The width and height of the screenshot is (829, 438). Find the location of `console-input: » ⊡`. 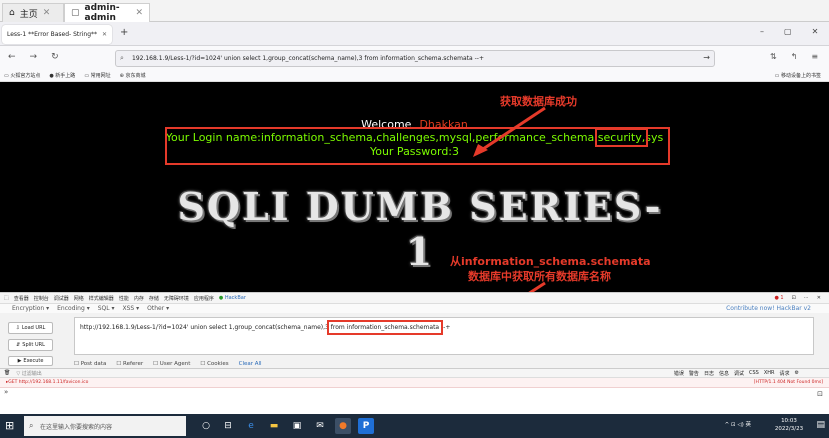

console-input: » ⊡ is located at coordinates (414, 401).